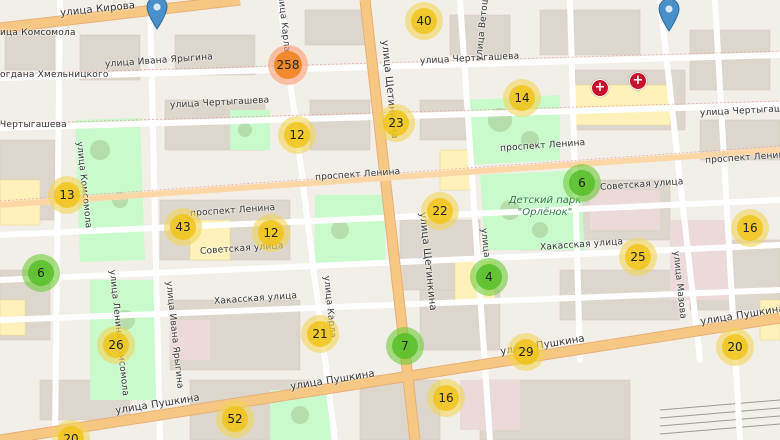  What do you see at coordinates (235, 419) in the screenshot?
I see `marker-cluster: 52` at bounding box center [235, 419].